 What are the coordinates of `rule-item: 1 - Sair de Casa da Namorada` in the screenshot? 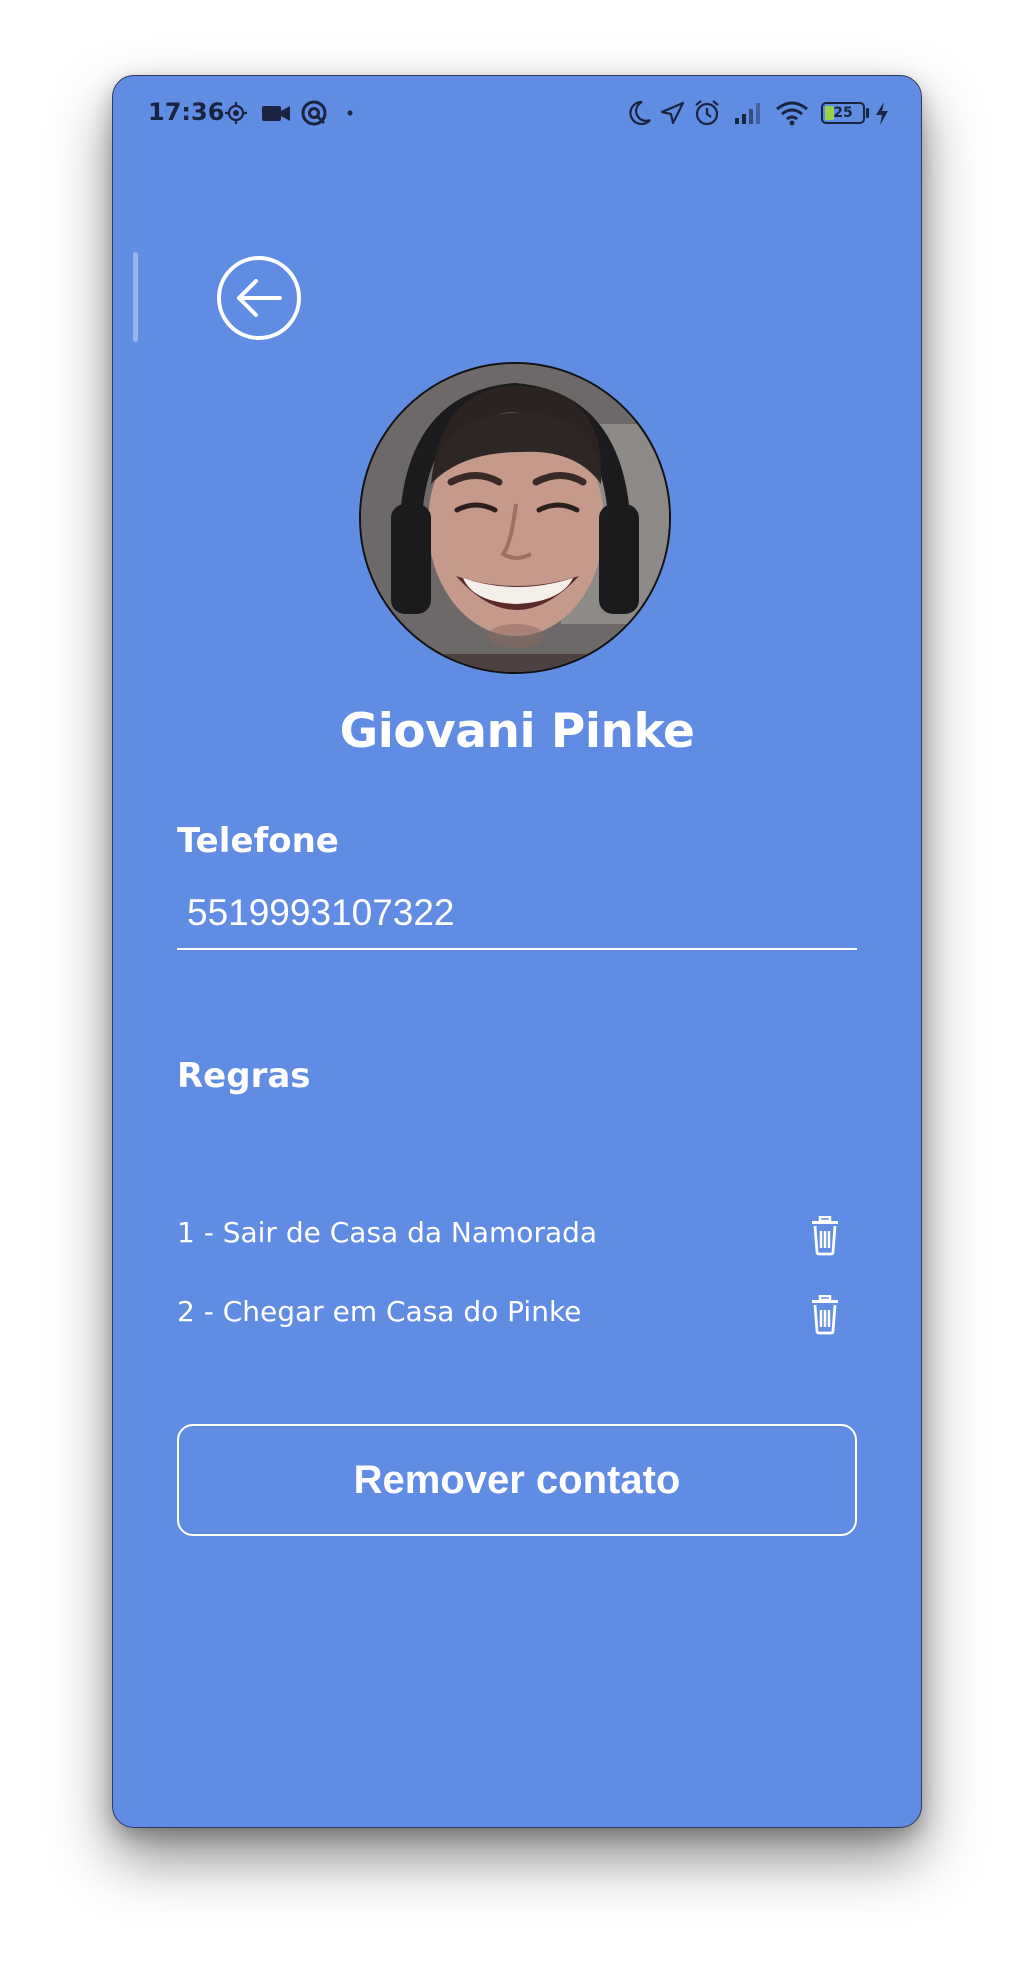 It's located at (517, 1236).